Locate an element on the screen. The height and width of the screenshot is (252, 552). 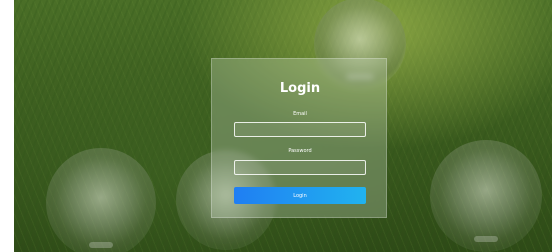
password-field is located at coordinates (300, 167).